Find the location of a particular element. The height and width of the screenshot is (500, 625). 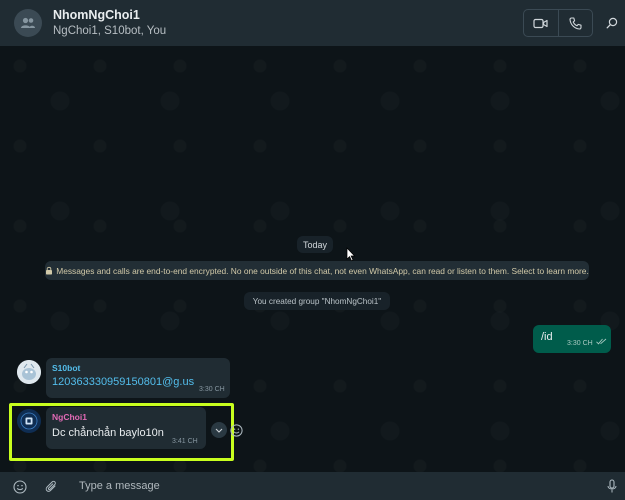

attach-button is located at coordinates (51, 486).